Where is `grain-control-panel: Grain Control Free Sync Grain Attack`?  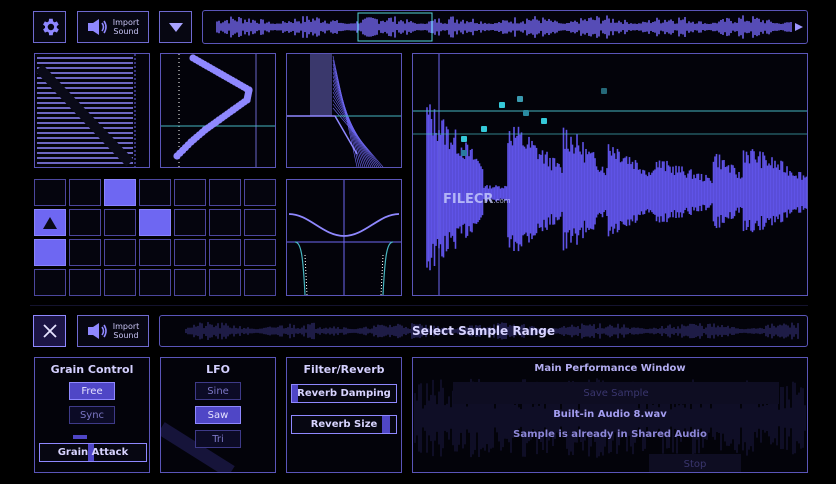 grain-control-panel: Grain Control Free Sync Grain Attack is located at coordinates (92, 415).